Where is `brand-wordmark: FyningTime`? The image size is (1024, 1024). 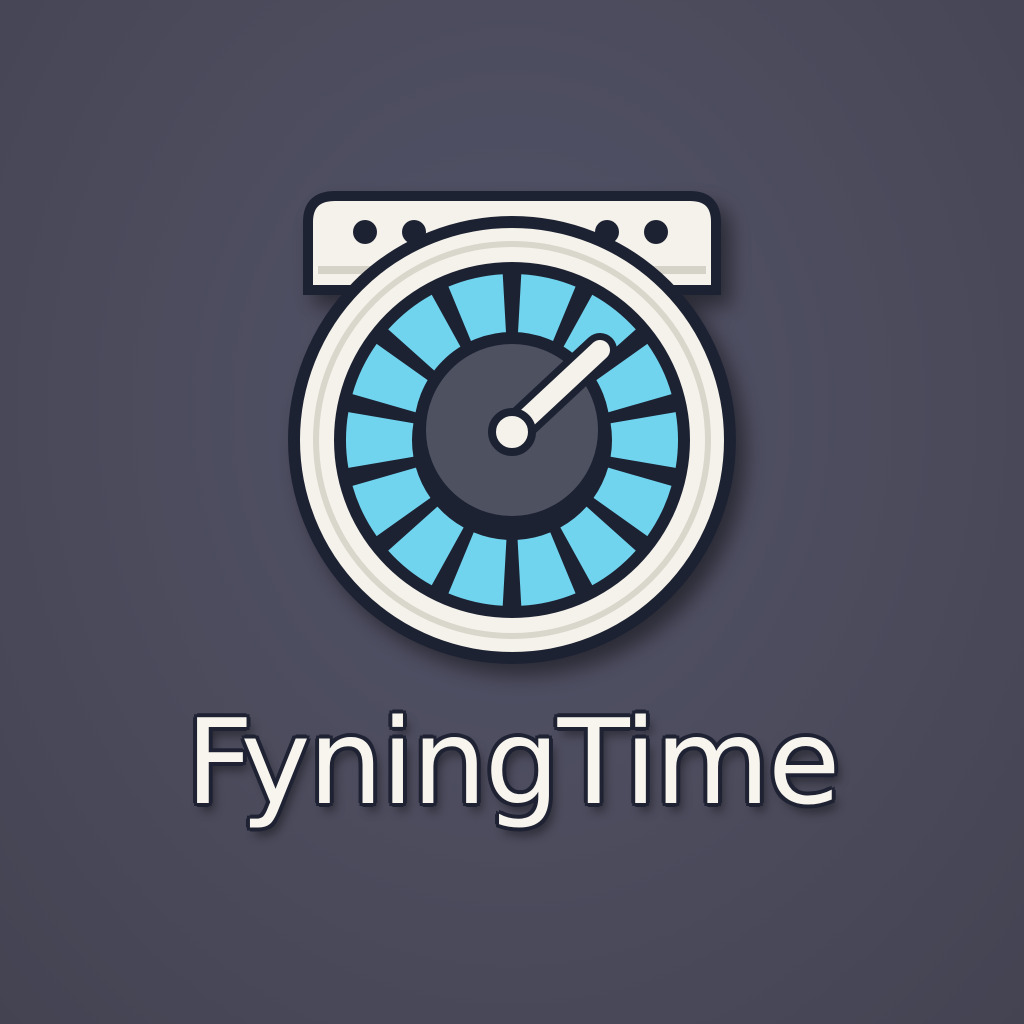 brand-wordmark: FyningTime is located at coordinates (513, 762).